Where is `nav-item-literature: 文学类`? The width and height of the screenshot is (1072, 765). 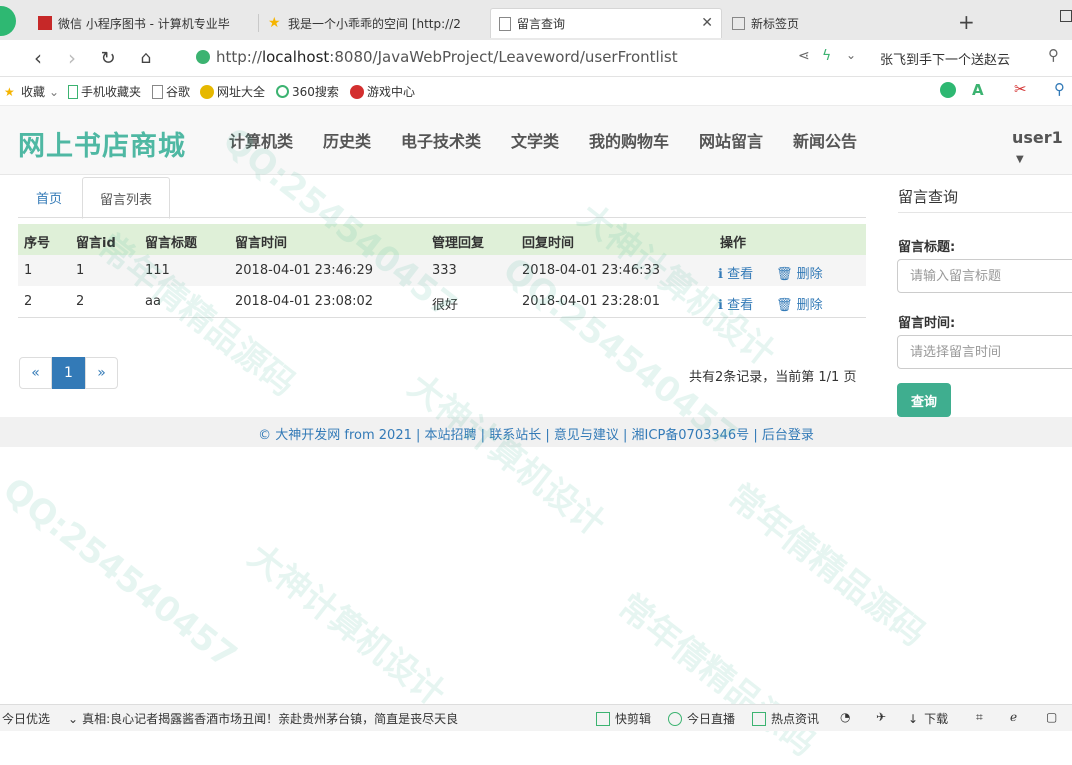
nav-item-literature: 文学类 is located at coordinates (535, 140).